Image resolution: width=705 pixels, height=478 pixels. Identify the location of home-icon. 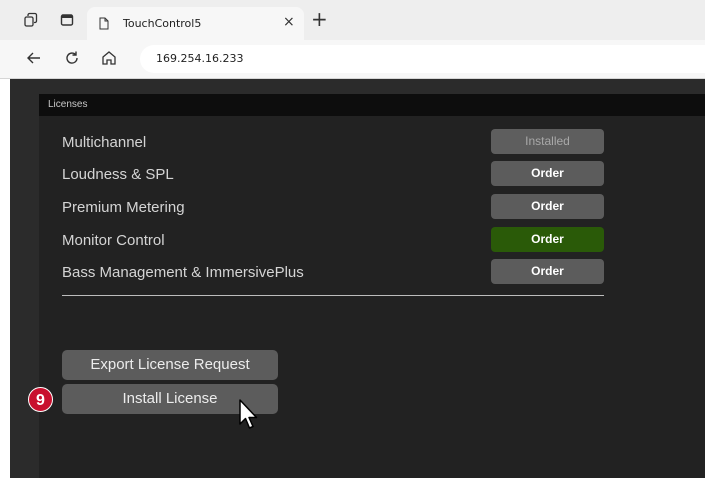
(109, 58).